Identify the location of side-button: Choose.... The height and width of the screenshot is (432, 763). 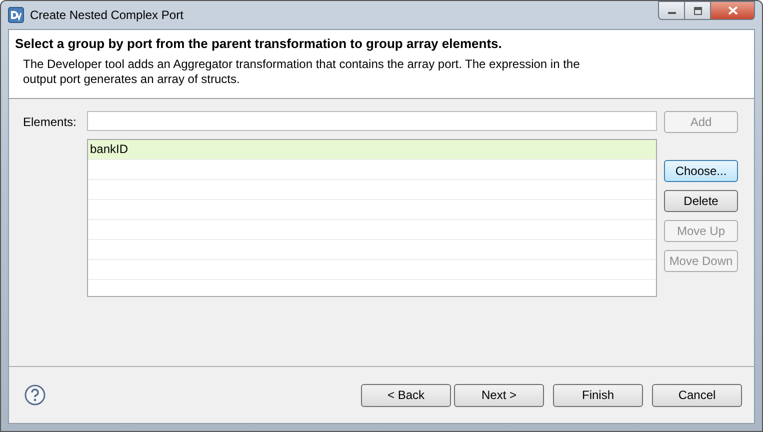
(701, 171).